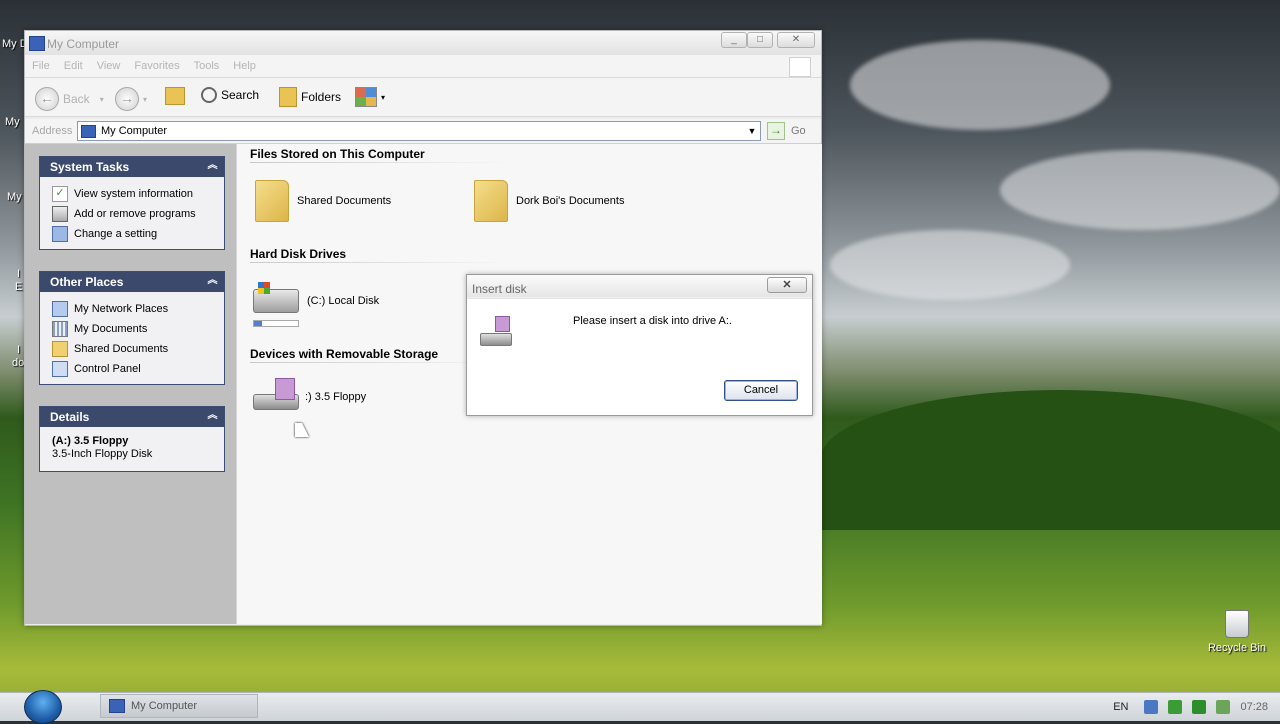 This screenshot has width=1280, height=724. Describe the element at coordinates (343, 301) in the screenshot. I see `item-label: (C:) Local Disk` at that location.